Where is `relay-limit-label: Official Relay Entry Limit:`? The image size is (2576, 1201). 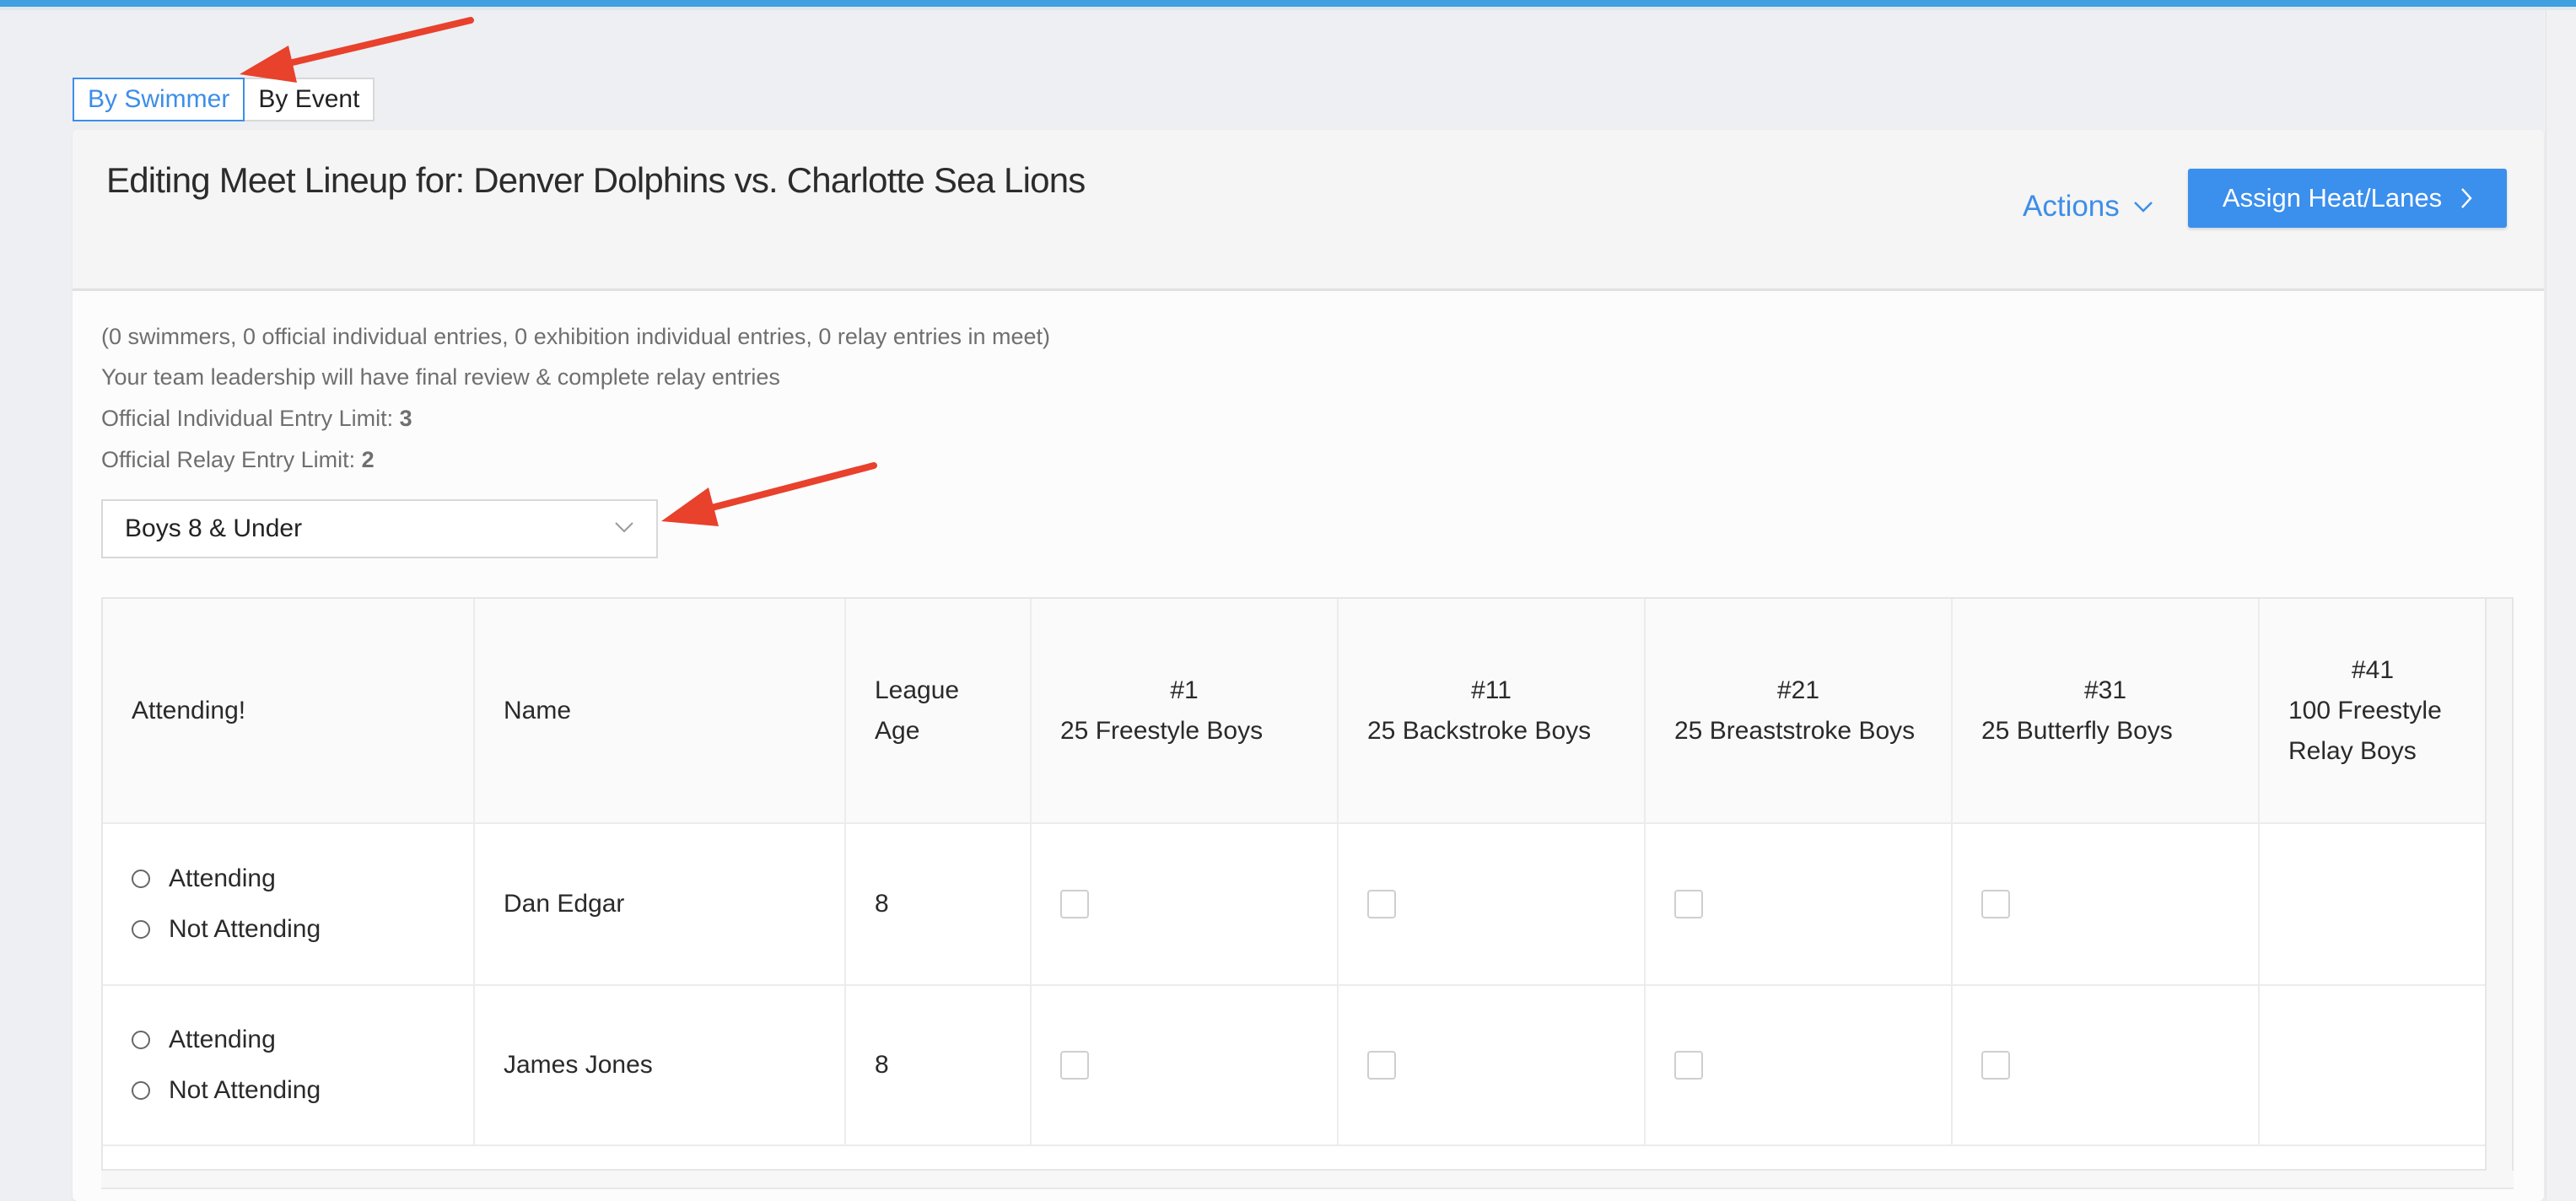 relay-limit-label: Official Relay Entry Limit: is located at coordinates (228, 459).